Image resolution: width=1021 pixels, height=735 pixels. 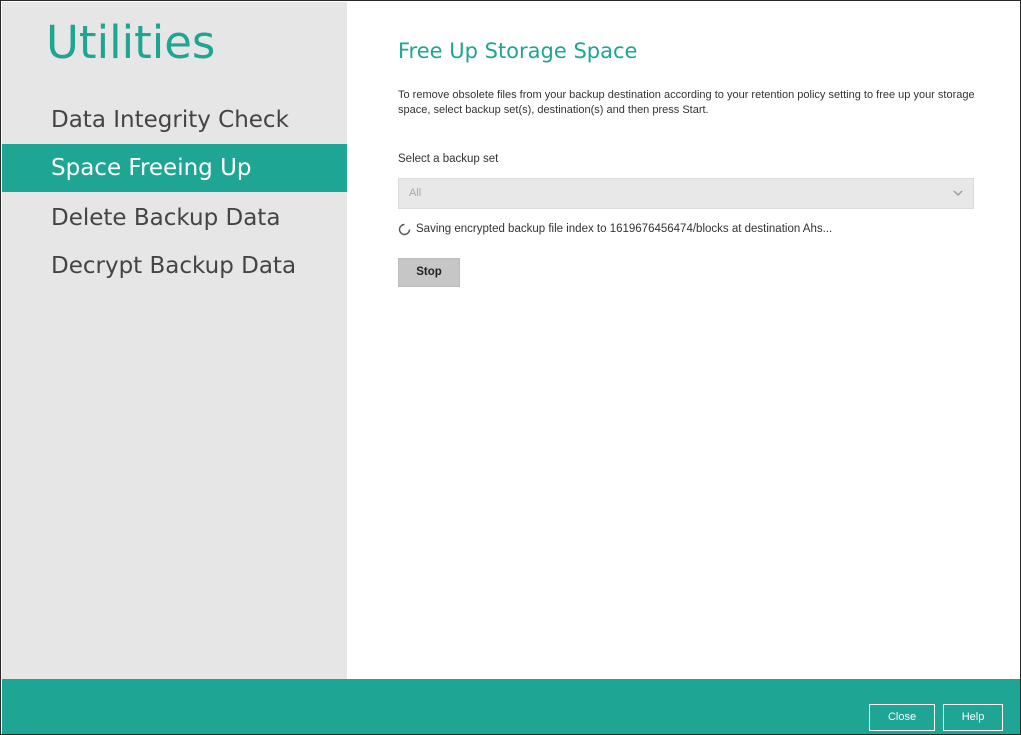 What do you see at coordinates (686, 193) in the screenshot?
I see `backup-set-select: All` at bounding box center [686, 193].